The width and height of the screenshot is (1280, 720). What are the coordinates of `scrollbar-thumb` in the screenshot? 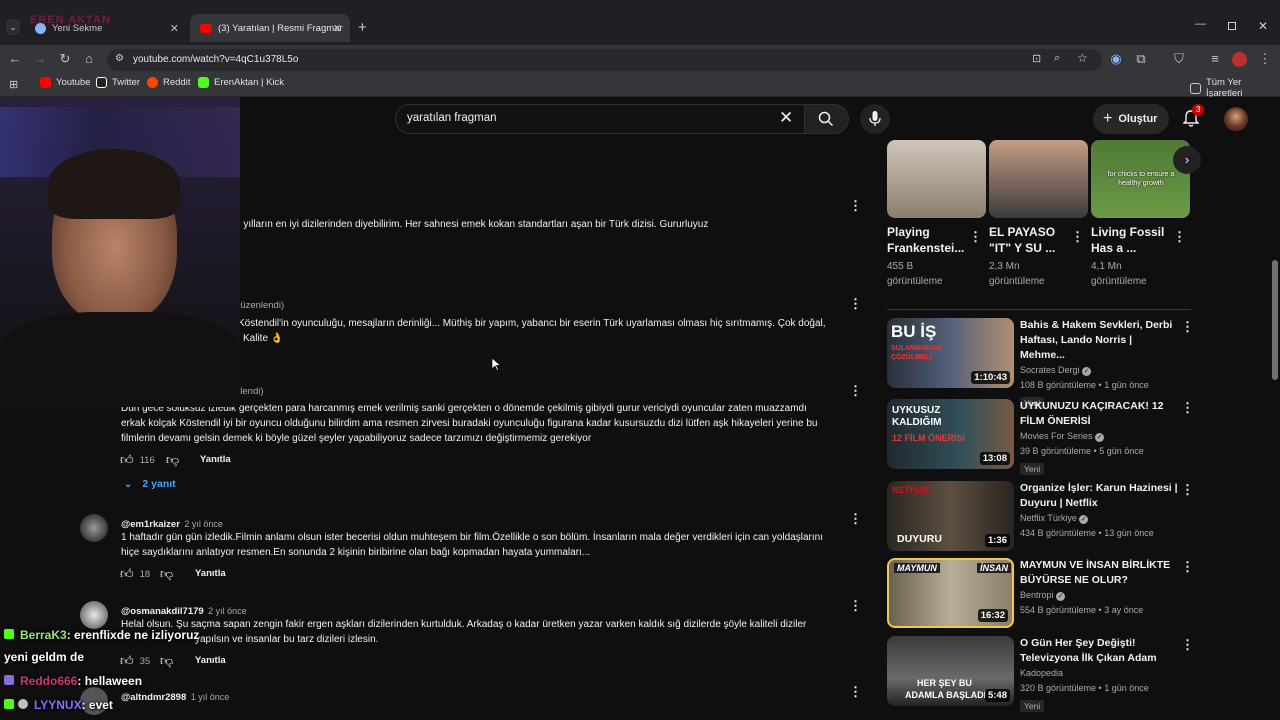 It's located at (1275, 320).